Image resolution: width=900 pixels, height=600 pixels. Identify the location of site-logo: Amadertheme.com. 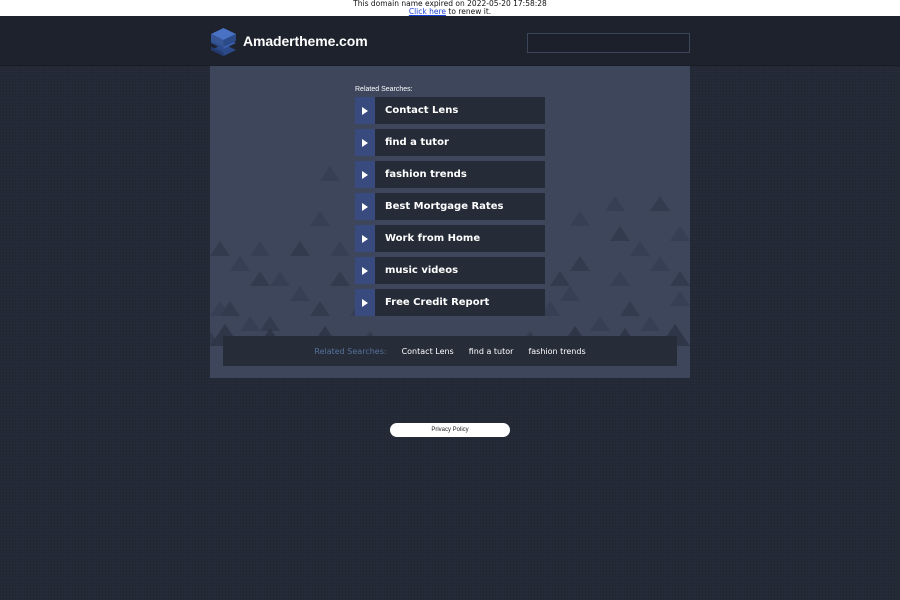
(289, 41).